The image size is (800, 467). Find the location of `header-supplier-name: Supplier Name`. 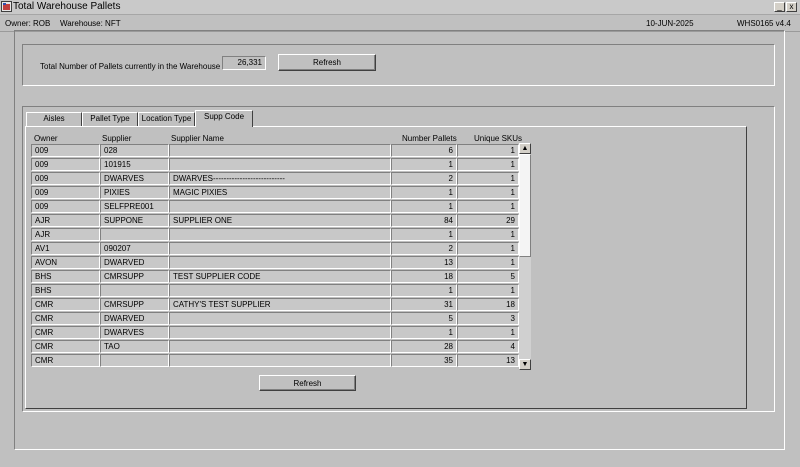

header-supplier-name: Supplier Name is located at coordinates (197, 138).